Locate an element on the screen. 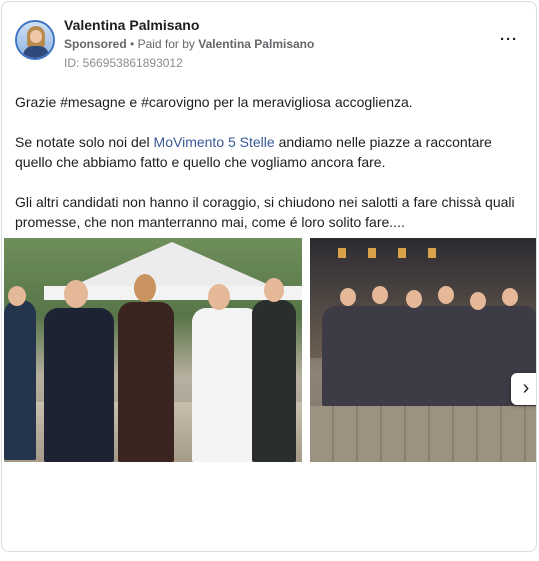 This screenshot has height=561, width=539. paving is located at coordinates (423, 434).